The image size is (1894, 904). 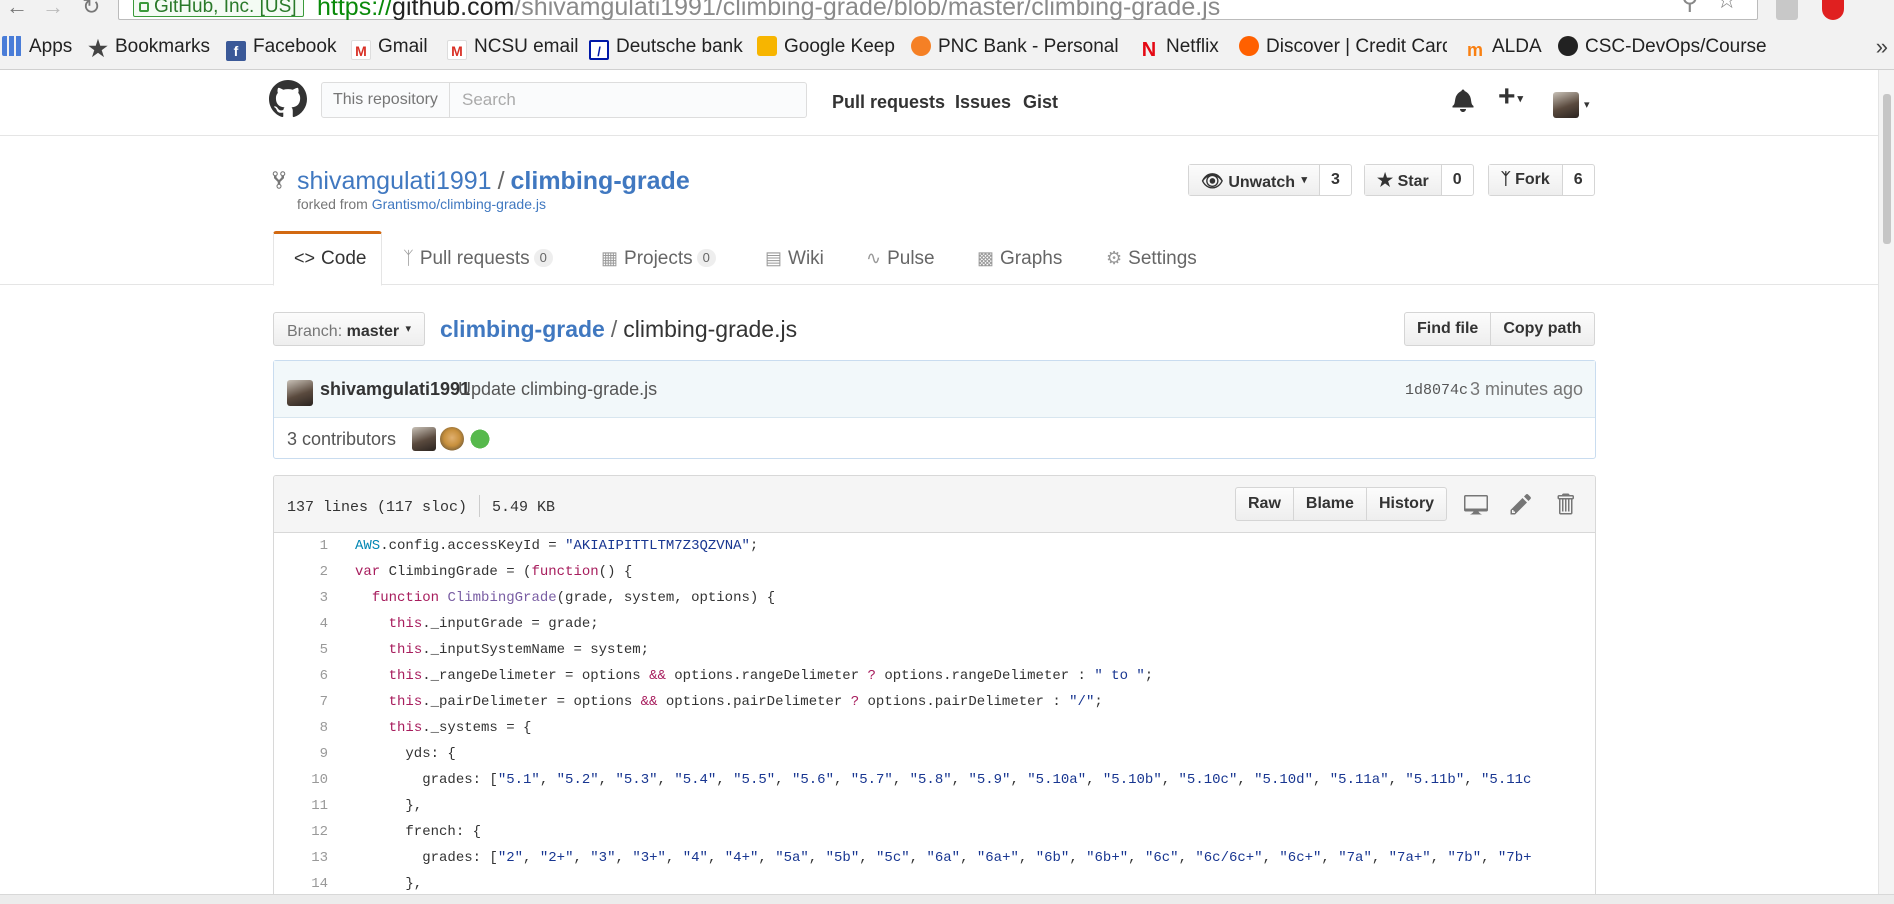 What do you see at coordinates (1887, 169) in the screenshot?
I see `scrollbar-thumb` at bounding box center [1887, 169].